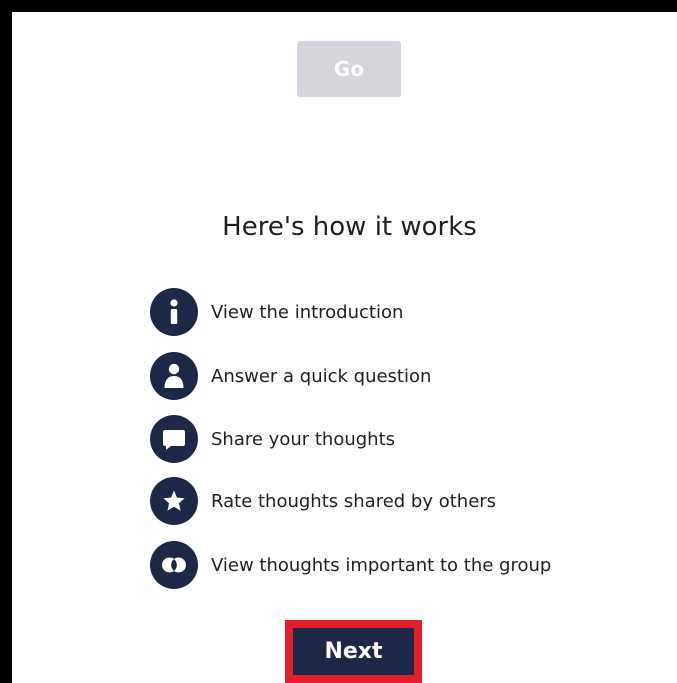  I want to click on step-answer-question: Answer a quick question, so click(380, 376).